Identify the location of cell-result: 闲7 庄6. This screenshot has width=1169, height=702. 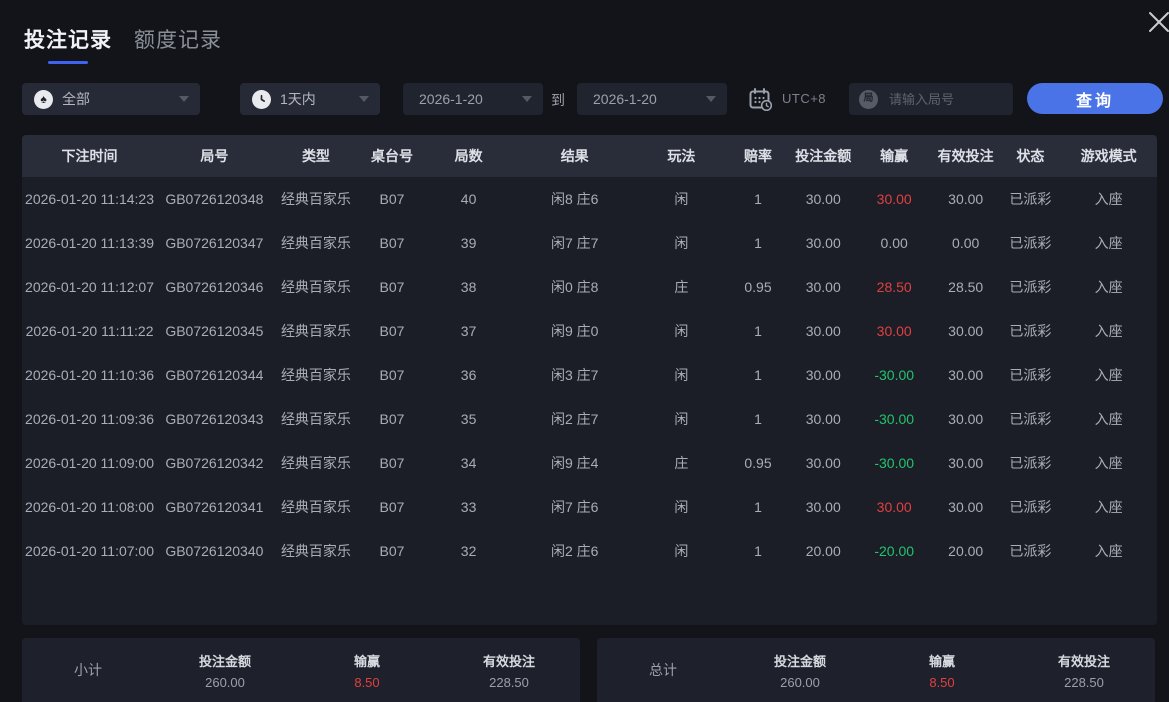
(574, 507).